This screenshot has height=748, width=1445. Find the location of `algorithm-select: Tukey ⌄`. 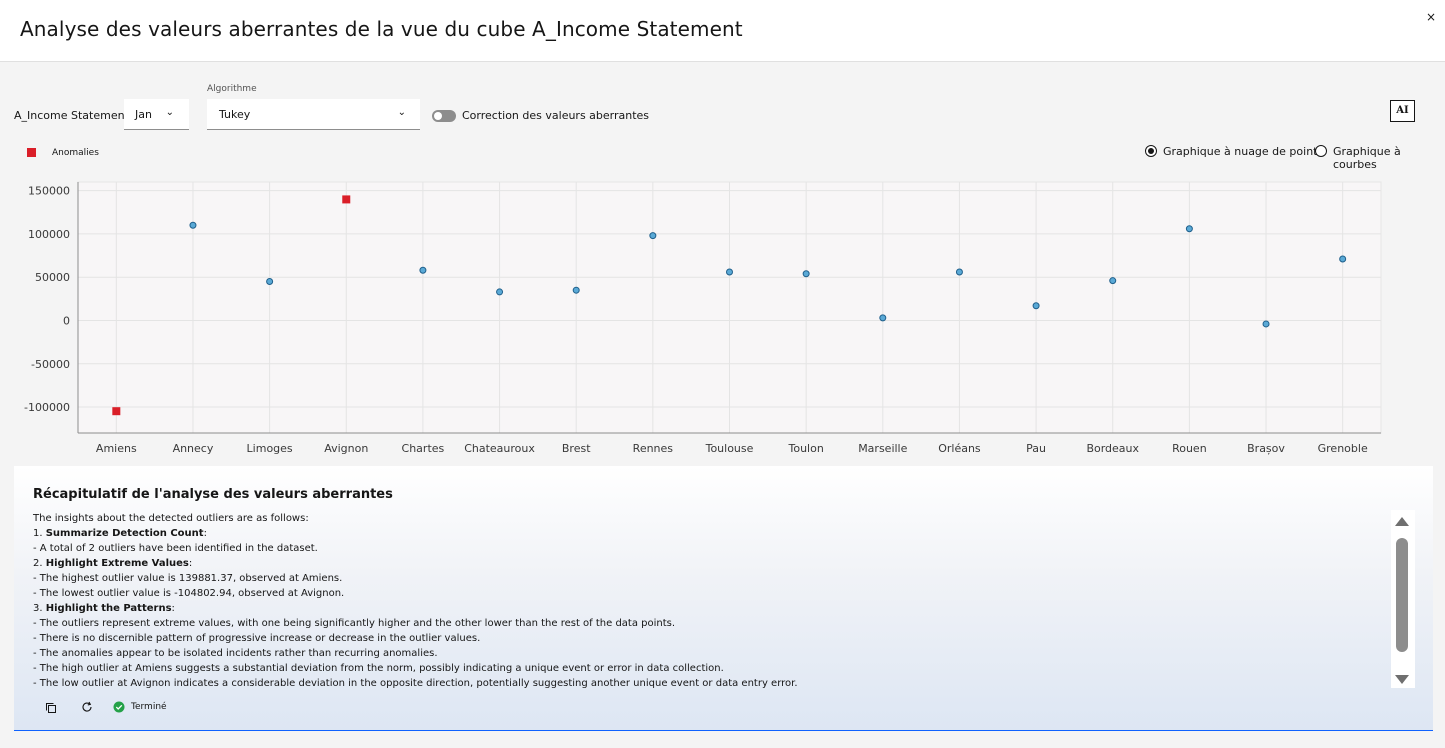

algorithm-select: Tukey ⌄ is located at coordinates (313, 114).